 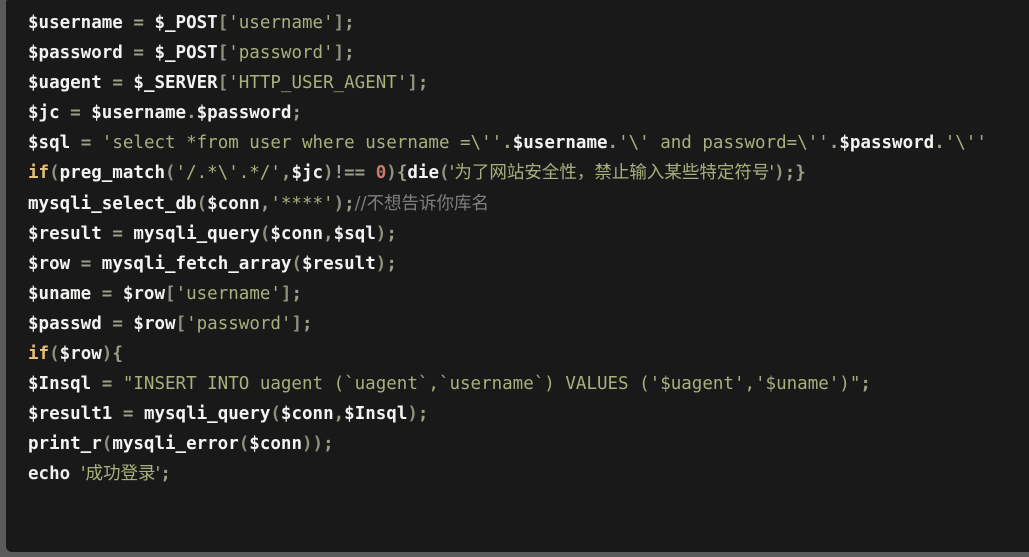 I want to click on code-token: $uagent, so click(x=65, y=83).